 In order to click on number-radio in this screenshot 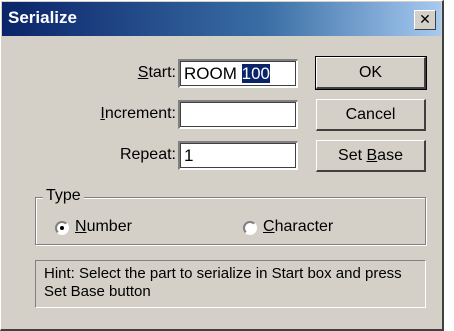, I will do `click(62, 228)`.